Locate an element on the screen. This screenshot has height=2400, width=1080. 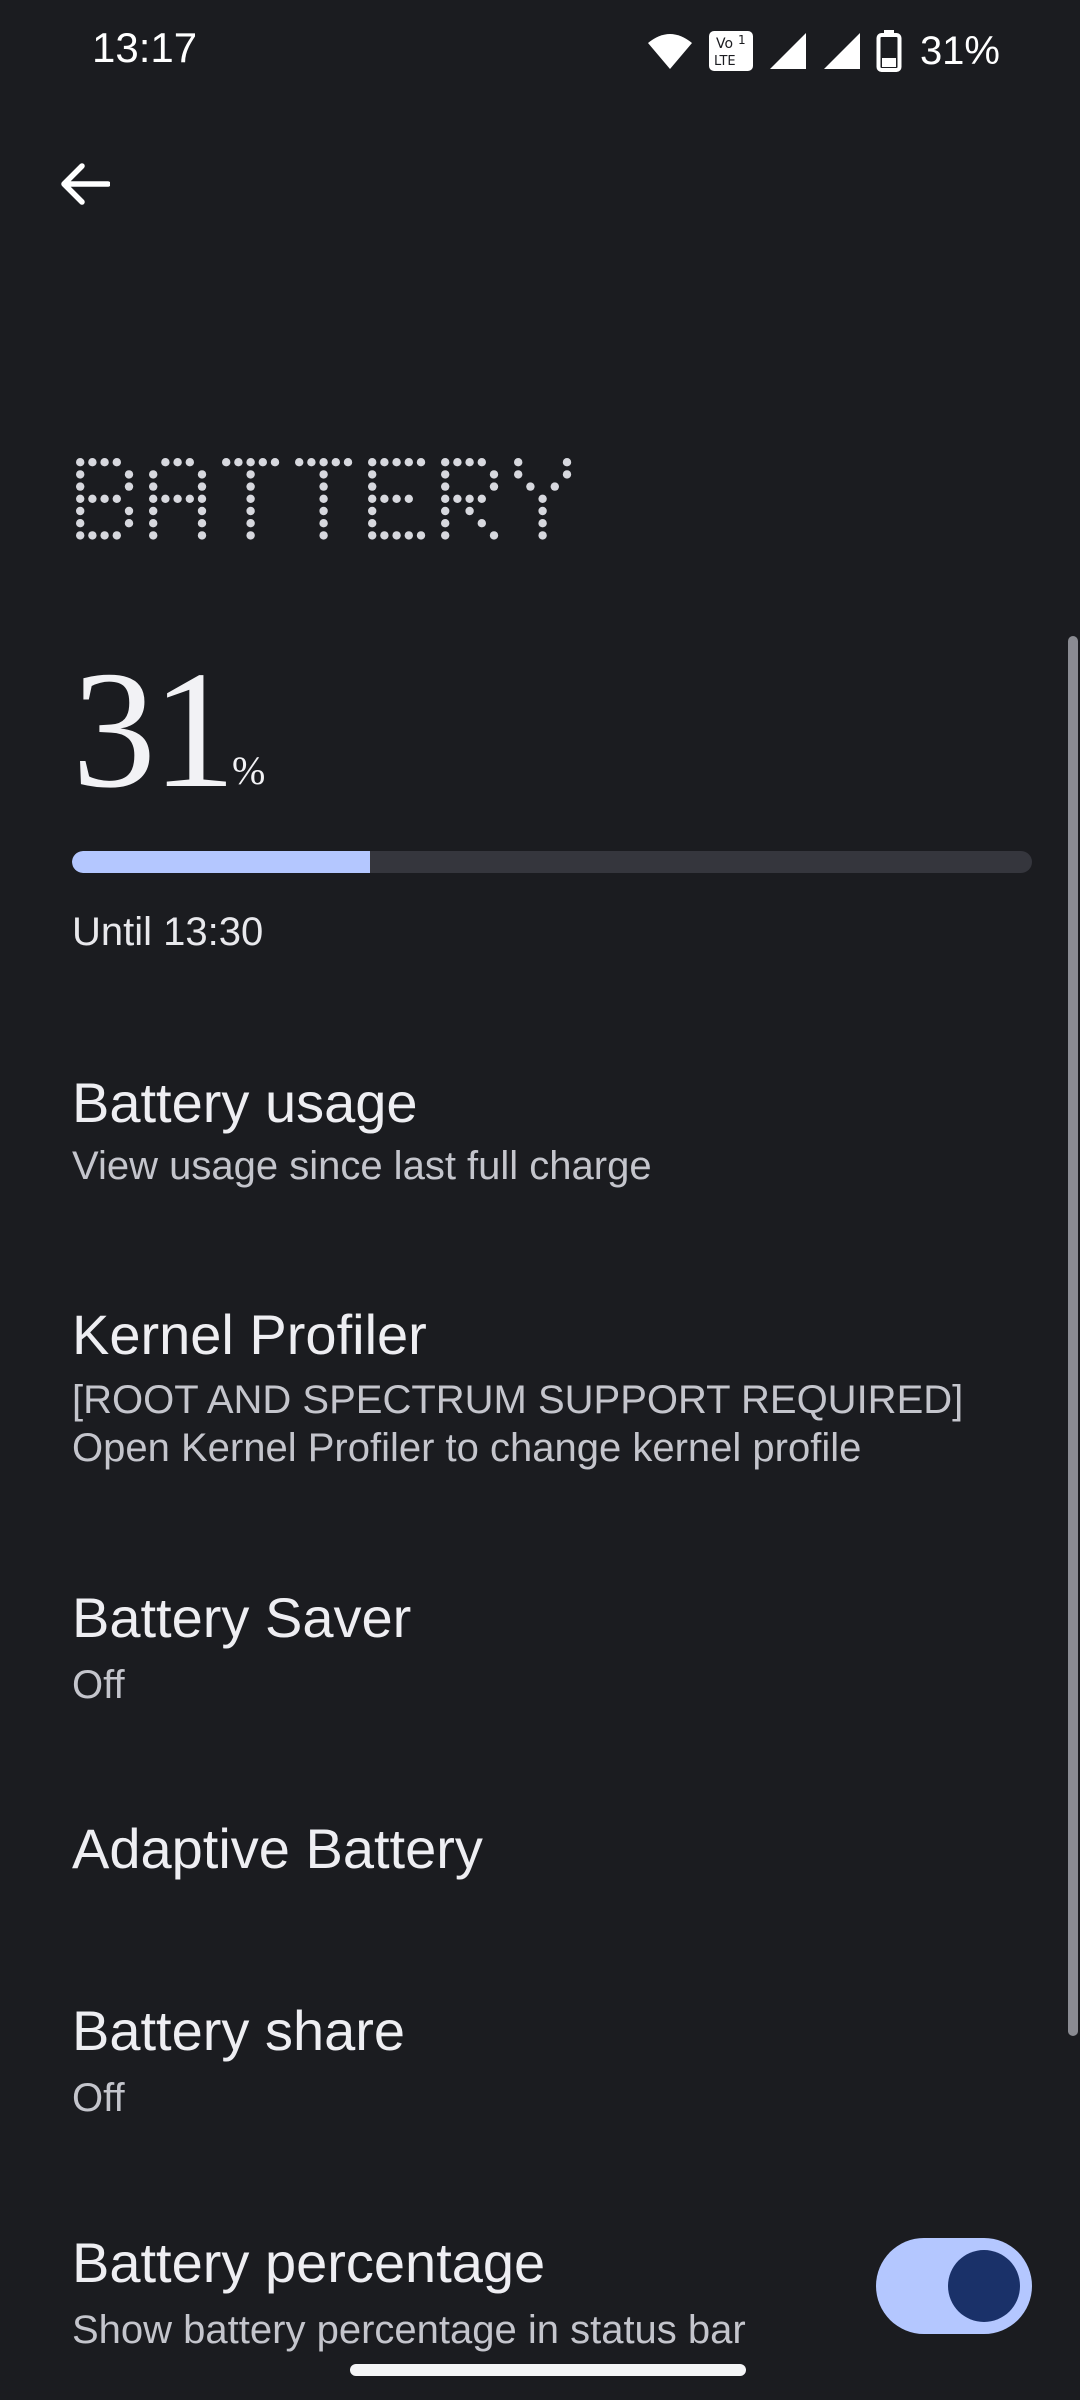
page-title is located at coordinates (332, 497).